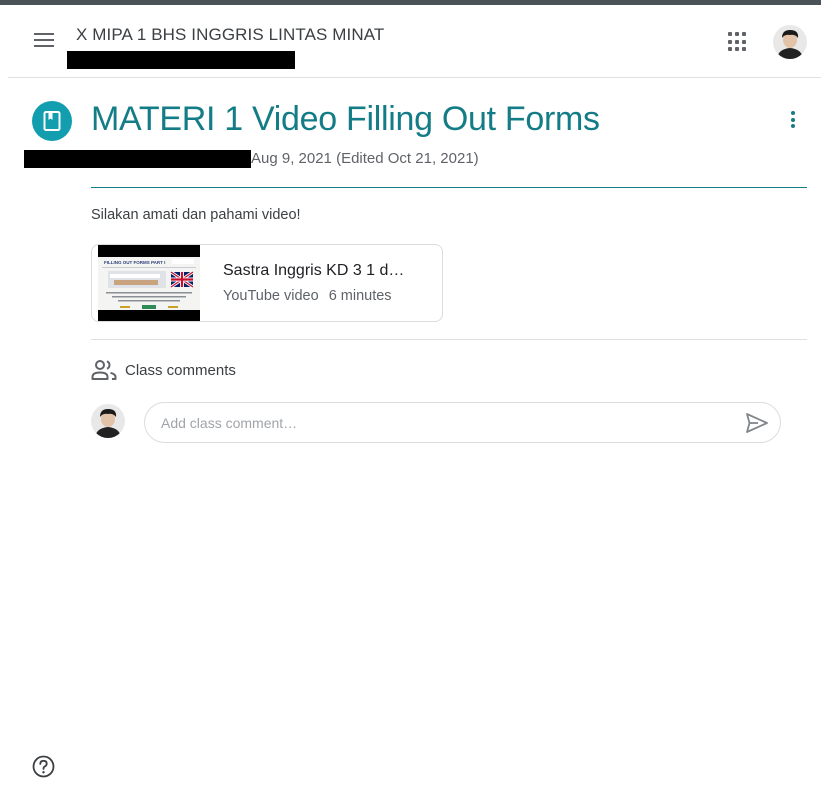 The height and width of the screenshot is (792, 821). Describe the element at coordinates (446, 422) in the screenshot. I see `class-comment-input` at that location.